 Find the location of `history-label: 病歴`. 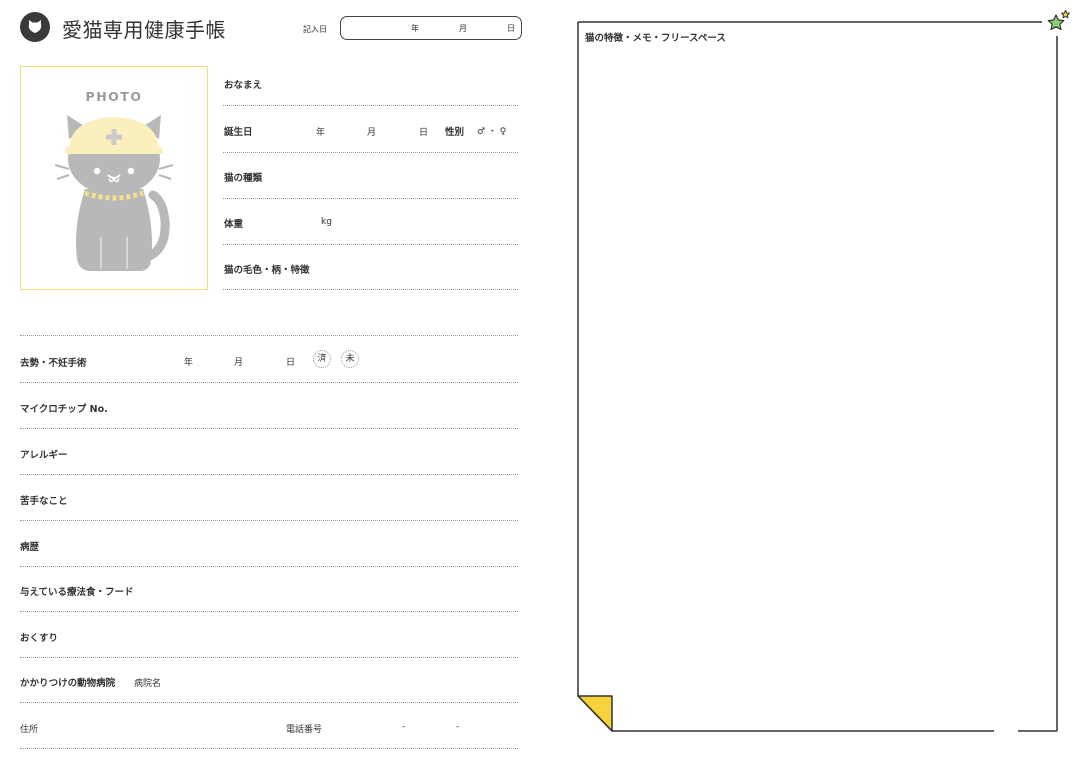

history-label: 病歴 is located at coordinates (30, 547).